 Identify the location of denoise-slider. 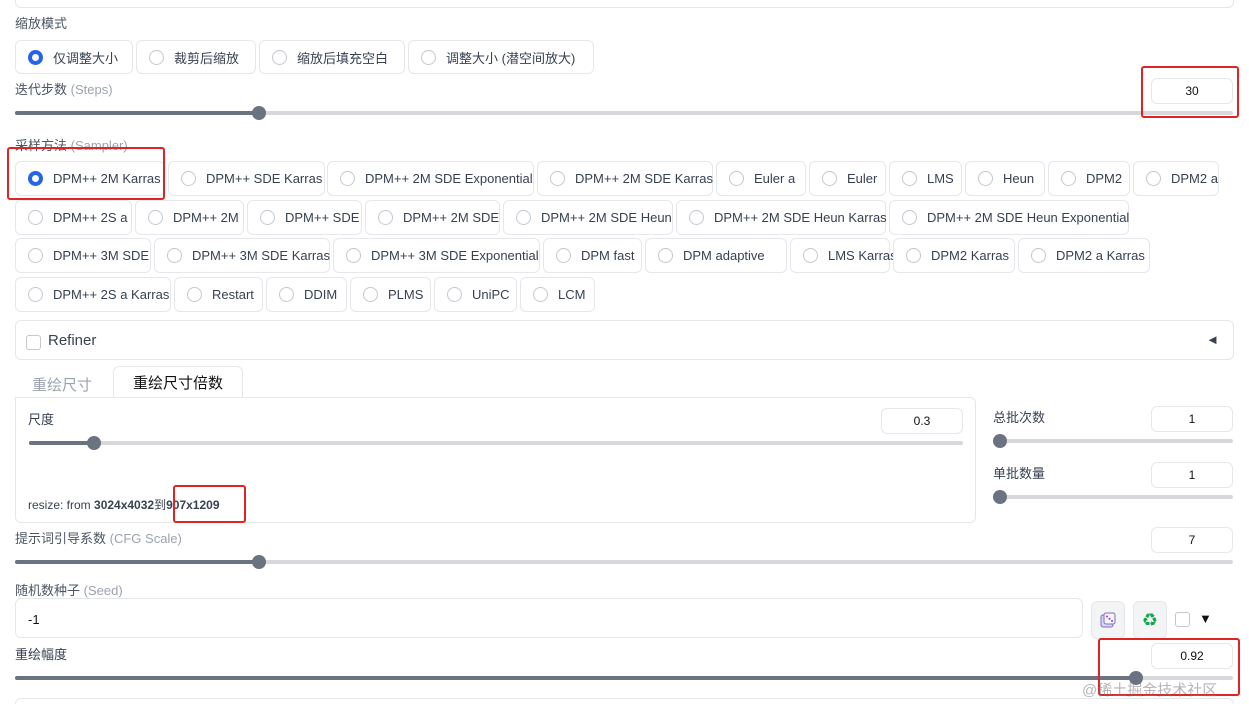
(624, 678).